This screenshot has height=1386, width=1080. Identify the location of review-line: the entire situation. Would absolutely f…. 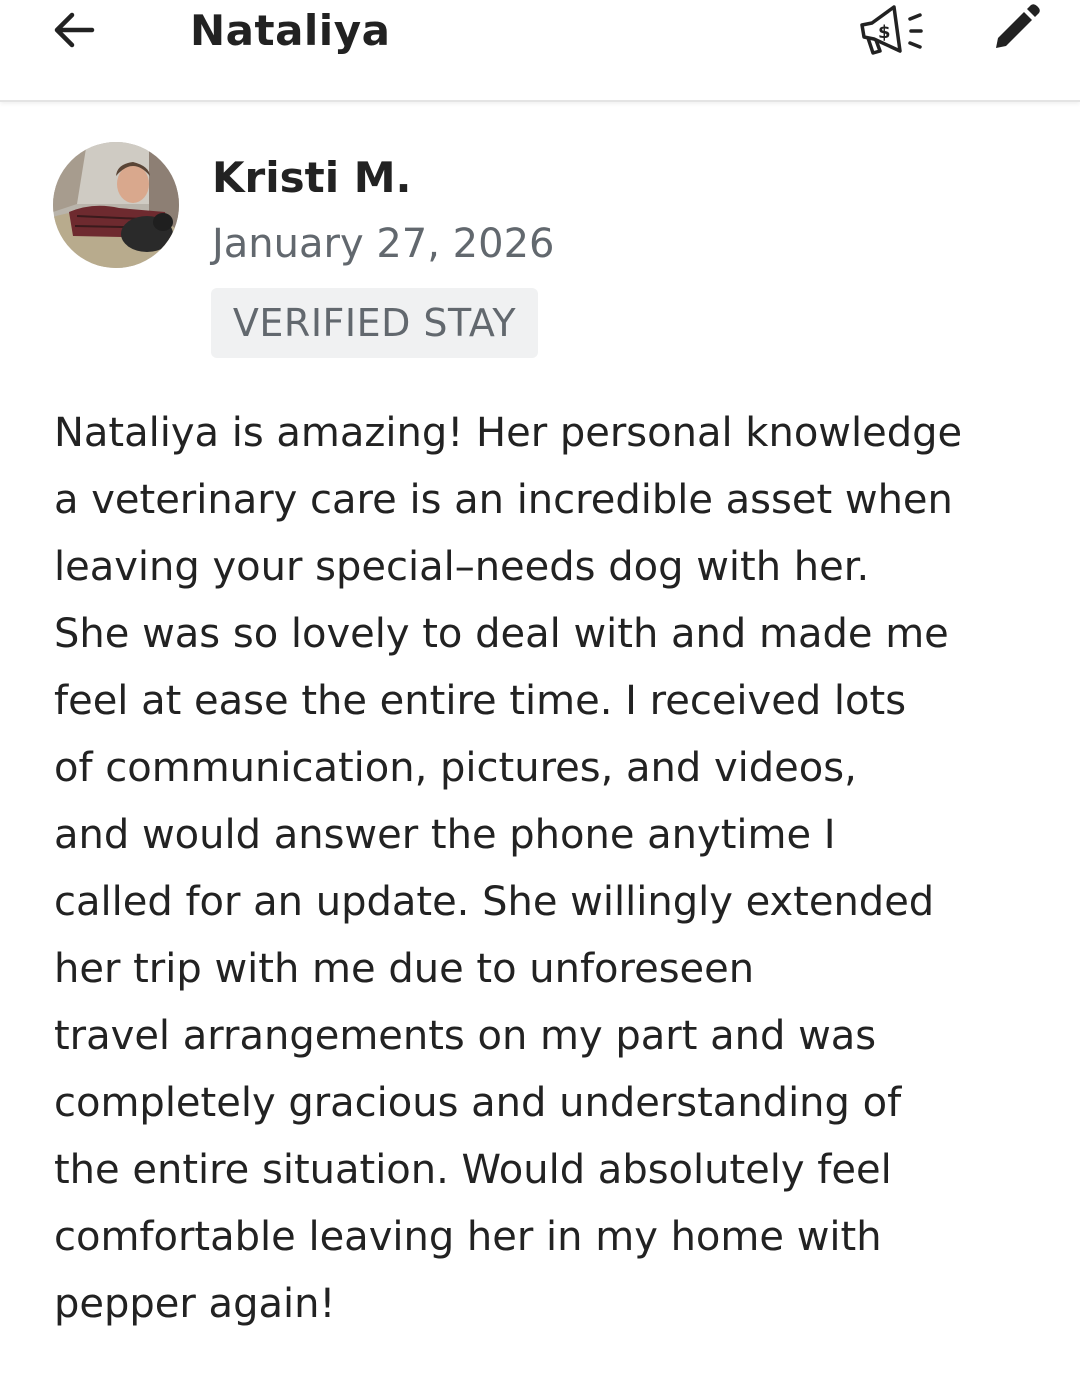
(473, 1170).